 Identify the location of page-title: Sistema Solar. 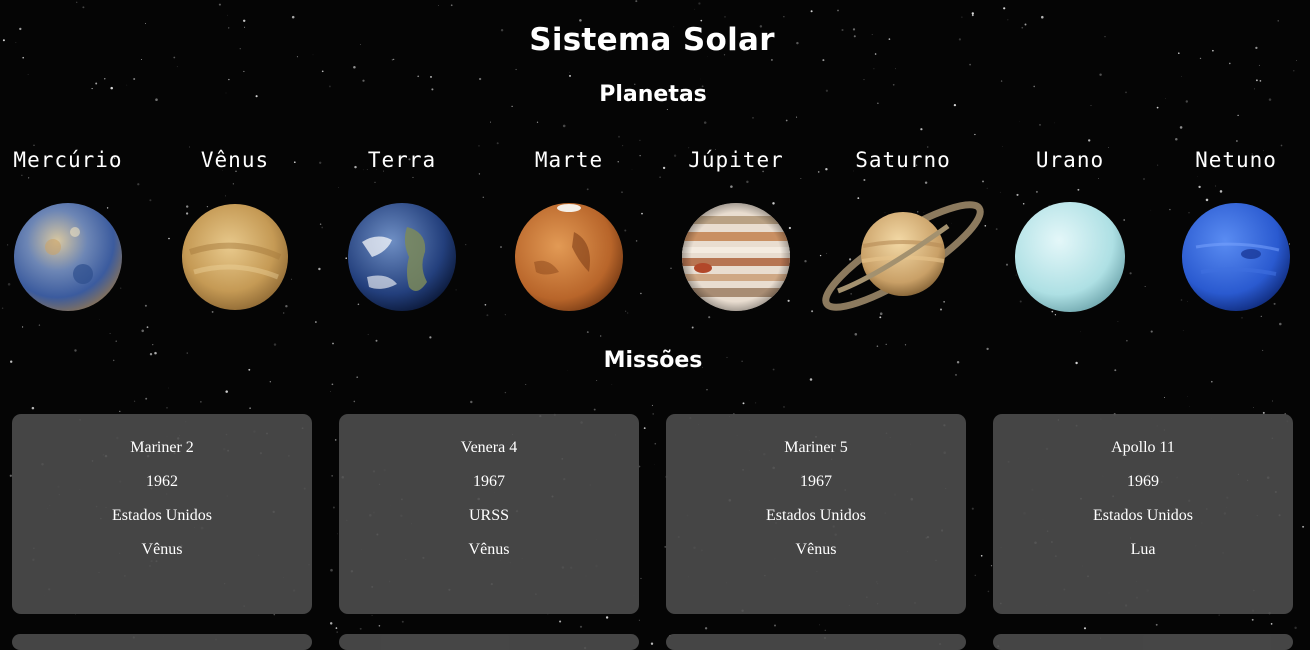
(652, 40).